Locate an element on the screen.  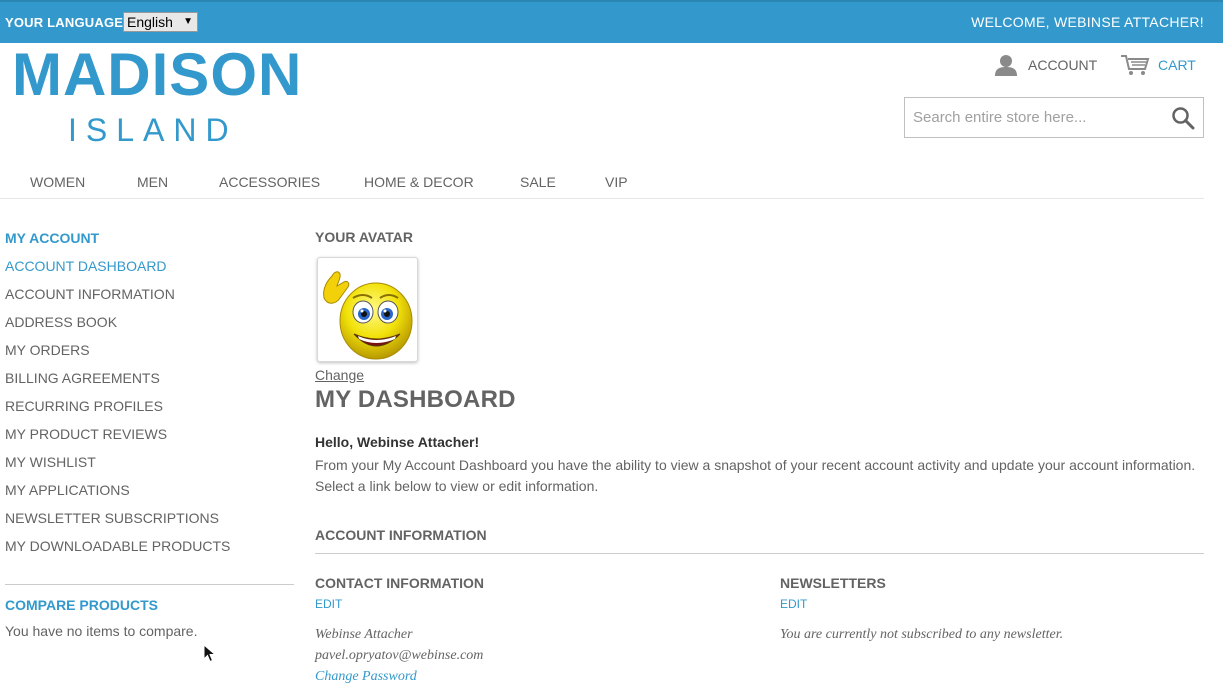
sidebar-item-downloadable-products: MY DOWNLOADABLE PRODUCTS is located at coordinates (117, 546).